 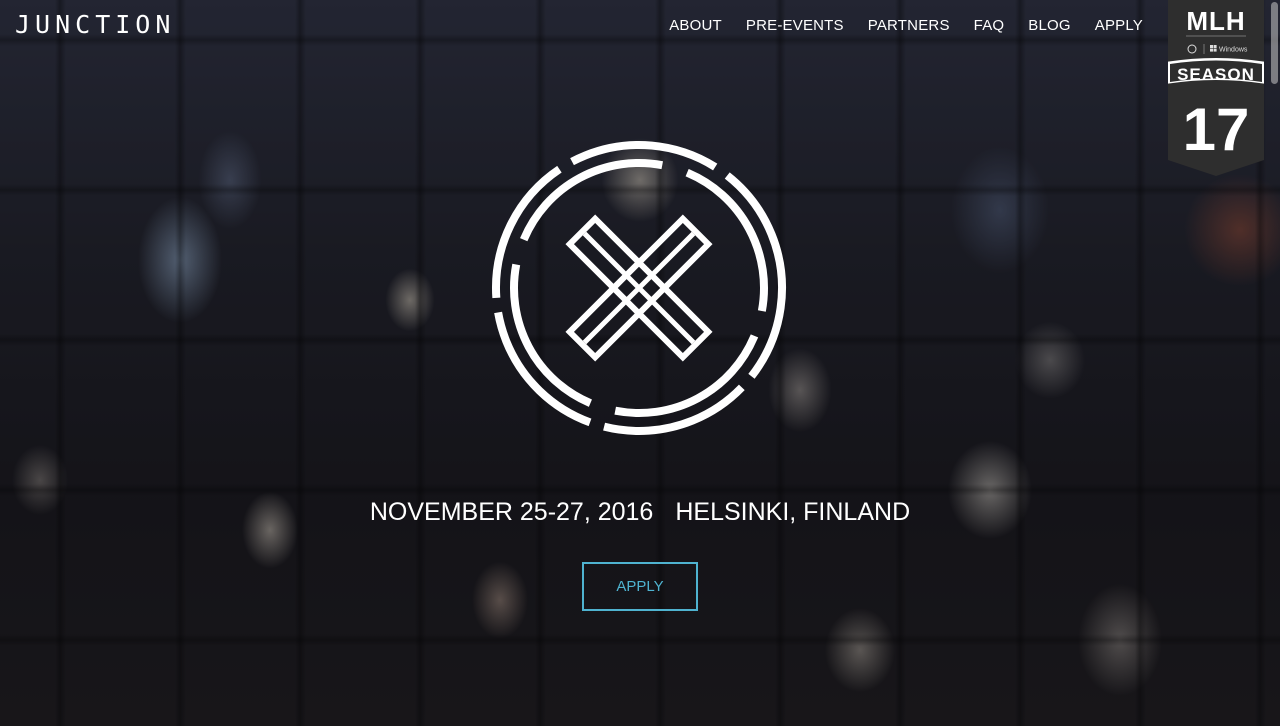 I want to click on event-location: HELSINKI, FINLAND, so click(x=793, y=512).